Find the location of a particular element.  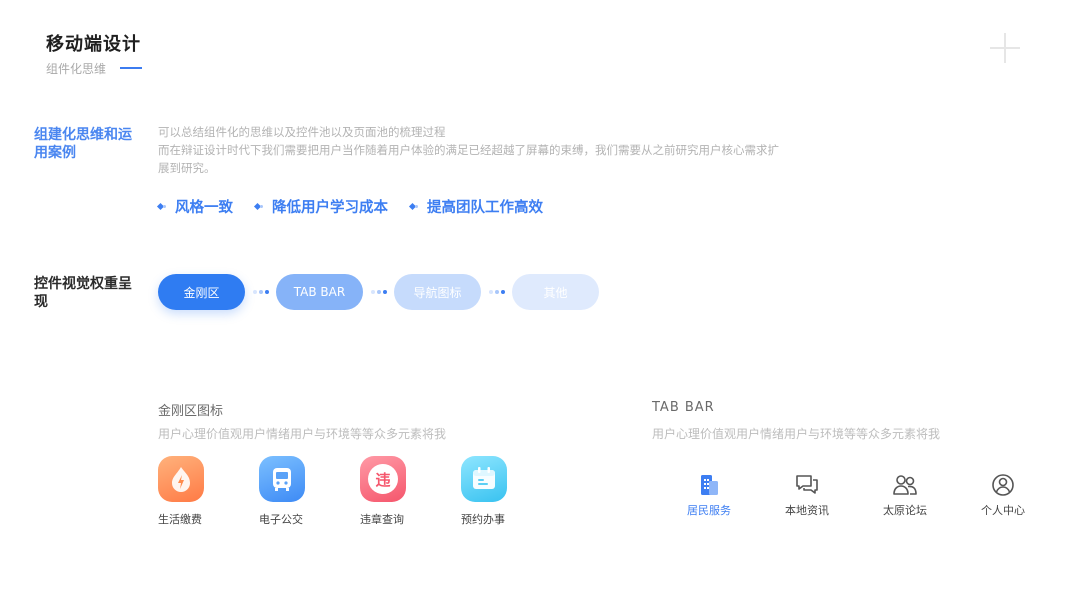

tab-forum: 太原论坛 is located at coordinates (905, 495).